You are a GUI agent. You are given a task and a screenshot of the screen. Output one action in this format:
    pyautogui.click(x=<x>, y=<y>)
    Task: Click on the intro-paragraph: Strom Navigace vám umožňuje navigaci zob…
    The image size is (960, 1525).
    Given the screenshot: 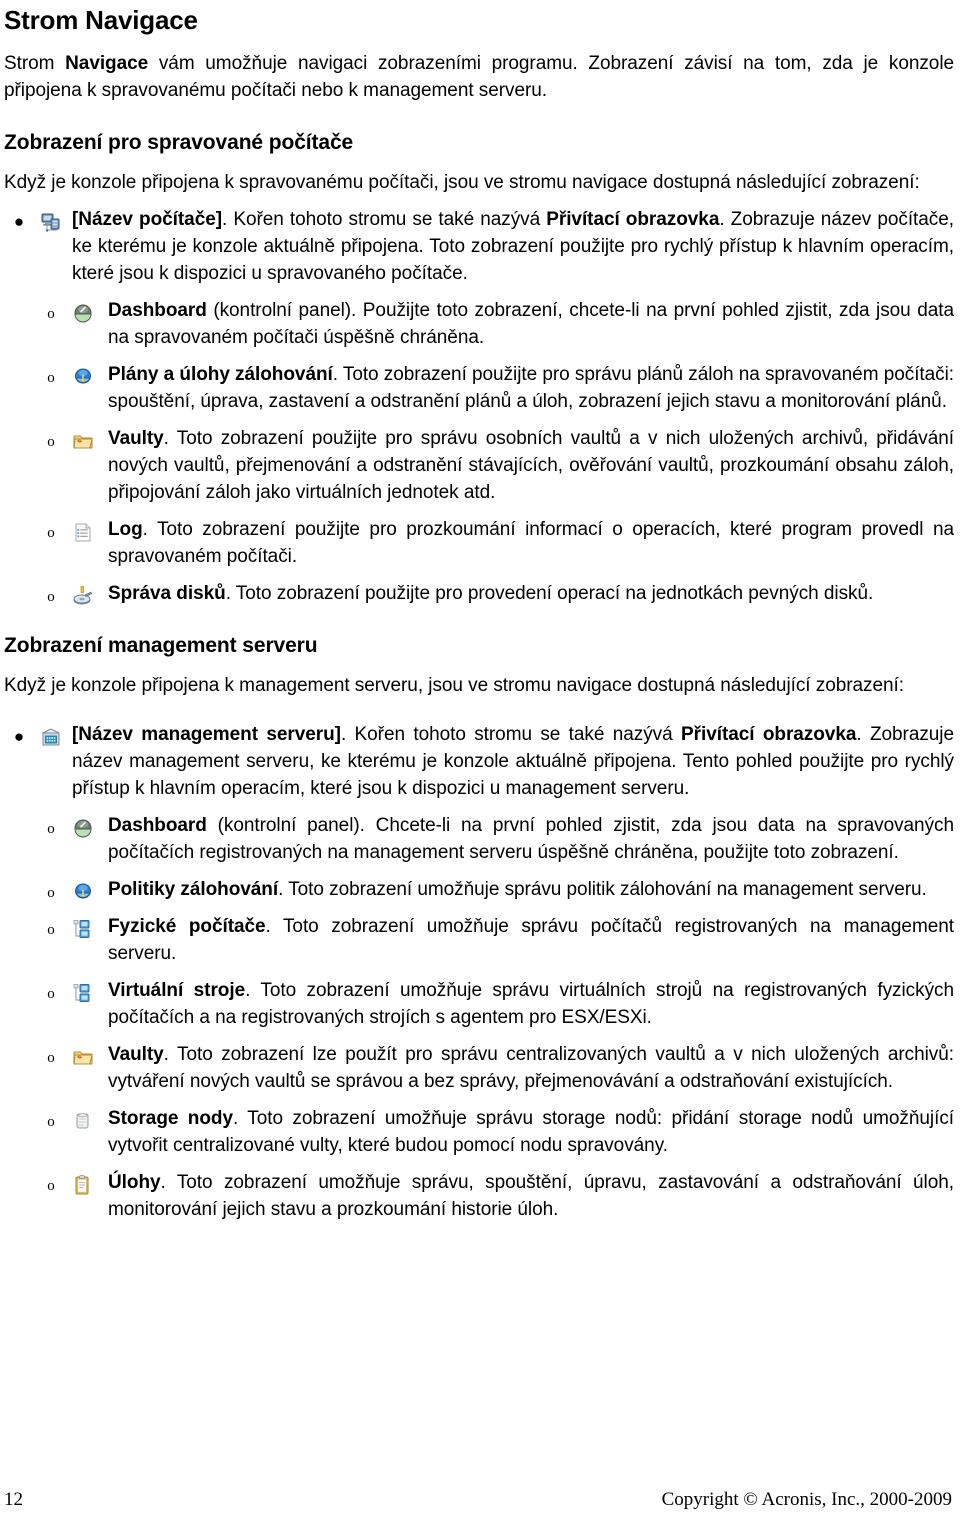 What is the action you would take?
    pyautogui.click(x=479, y=77)
    